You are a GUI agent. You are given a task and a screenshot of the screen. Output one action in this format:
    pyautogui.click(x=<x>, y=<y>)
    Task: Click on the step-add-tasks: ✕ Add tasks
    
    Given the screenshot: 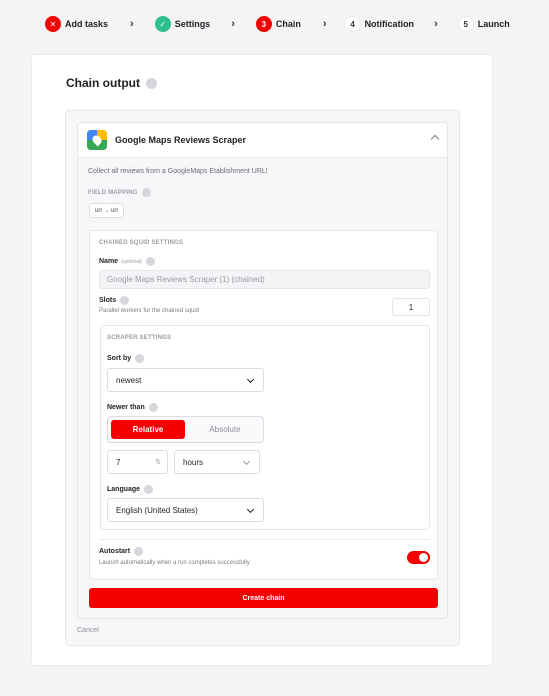 What is the action you would take?
    pyautogui.click(x=76, y=24)
    